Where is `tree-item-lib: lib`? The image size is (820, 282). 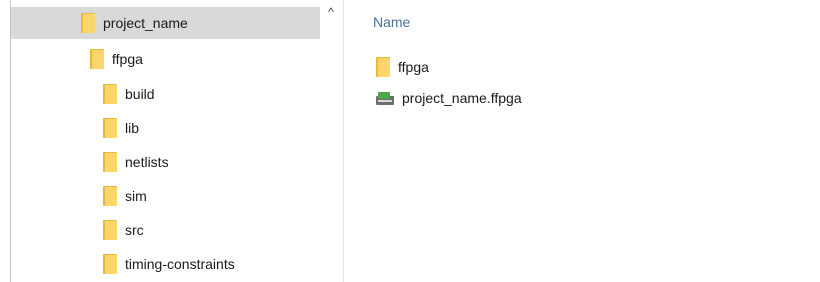
tree-item-lib: lib is located at coordinates (121, 128).